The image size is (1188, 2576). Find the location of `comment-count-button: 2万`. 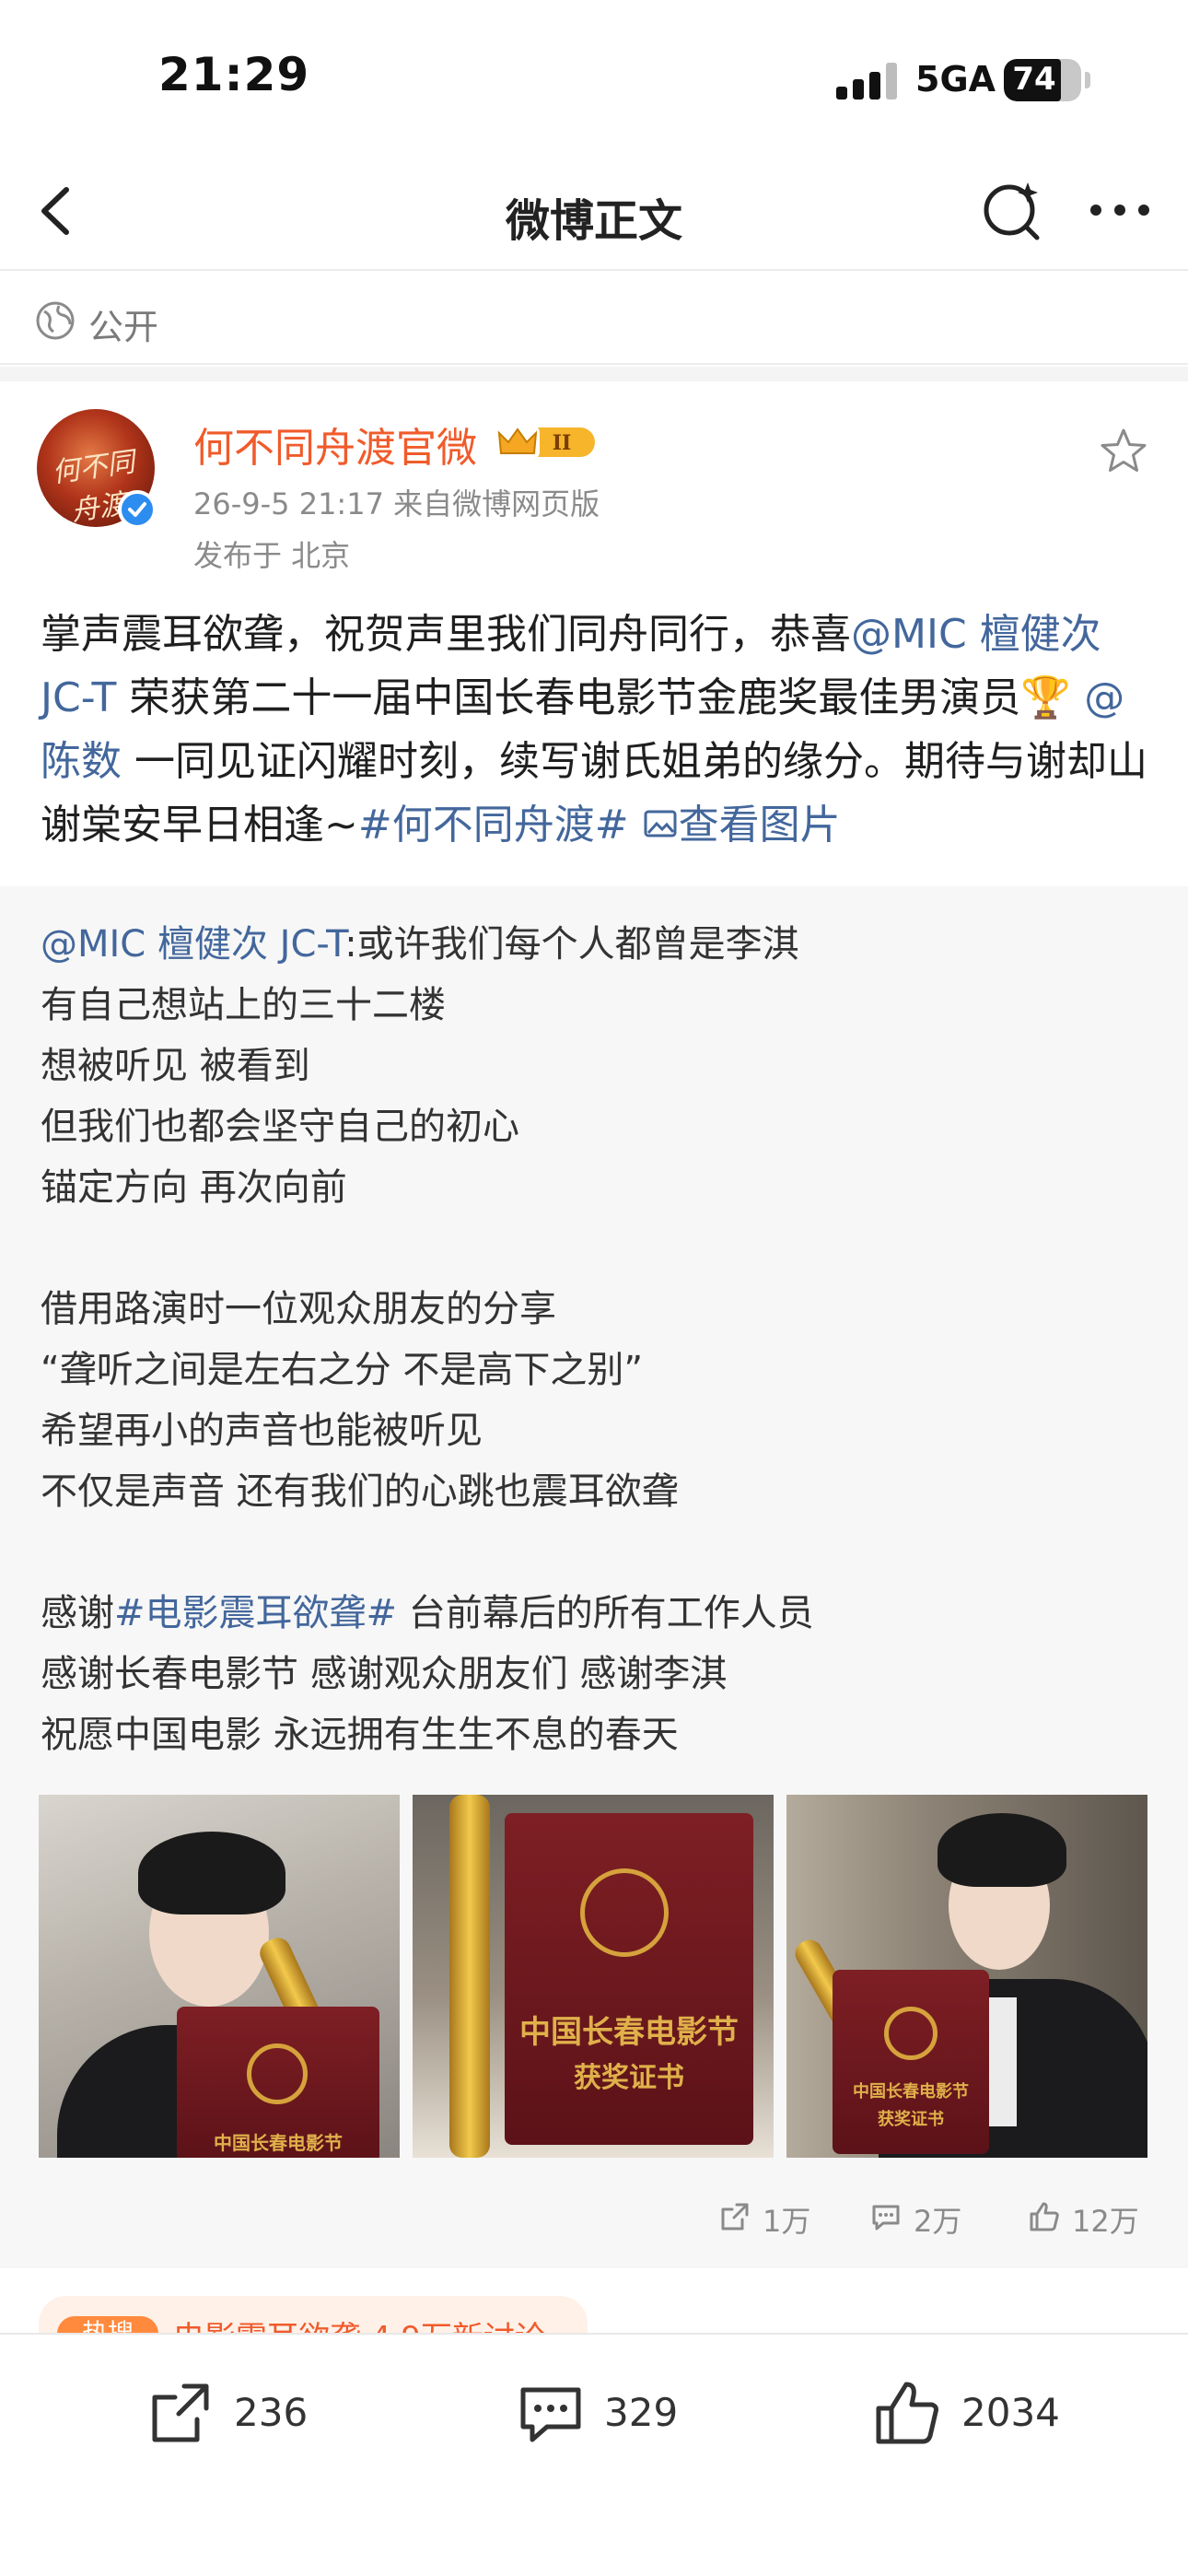

comment-count-button: 2万 is located at coordinates (924, 2216).